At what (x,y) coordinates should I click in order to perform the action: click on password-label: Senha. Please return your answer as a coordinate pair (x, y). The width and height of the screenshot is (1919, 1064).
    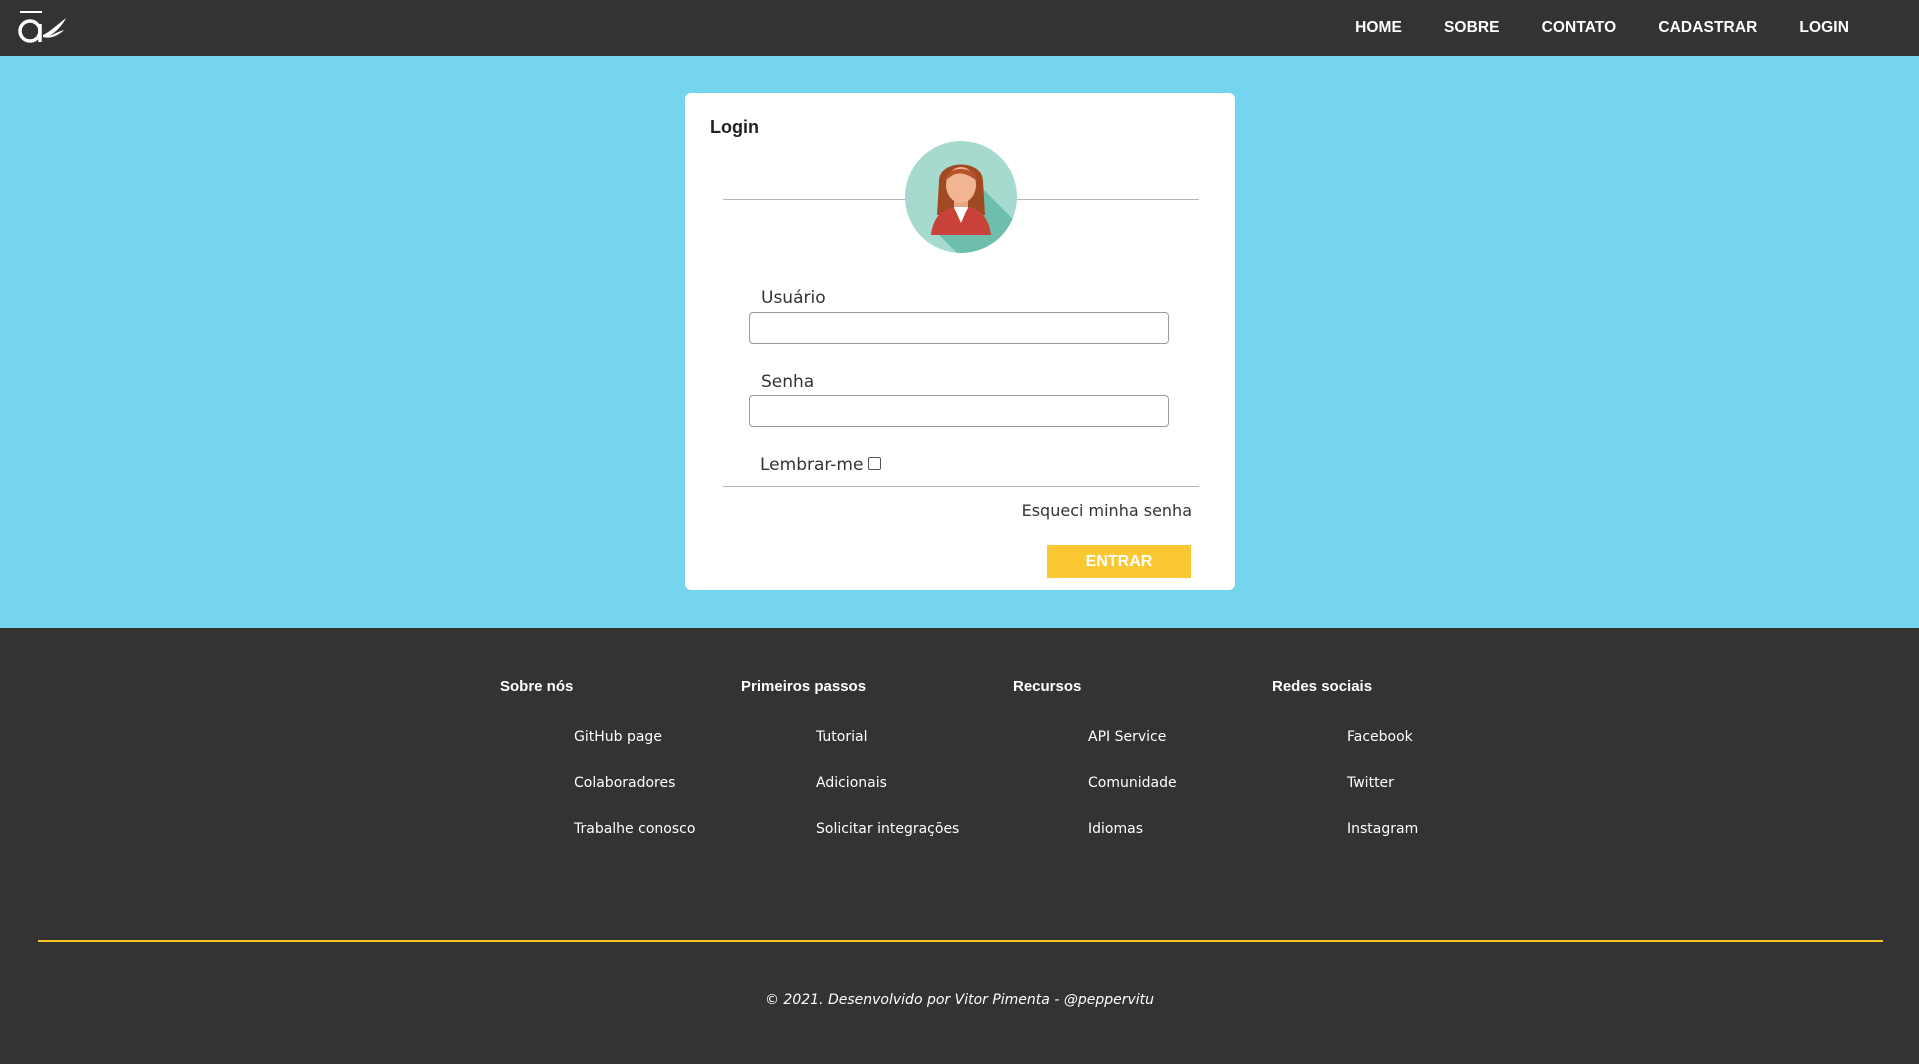
    Looking at the image, I should click on (788, 382).